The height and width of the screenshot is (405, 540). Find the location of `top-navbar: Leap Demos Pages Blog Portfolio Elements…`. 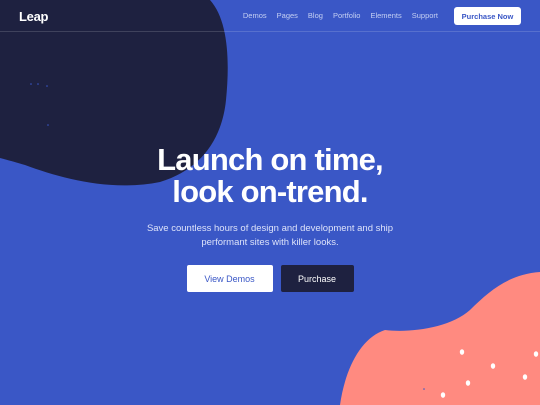

top-navbar: Leap Demos Pages Blog Portfolio Elements… is located at coordinates (270, 16).